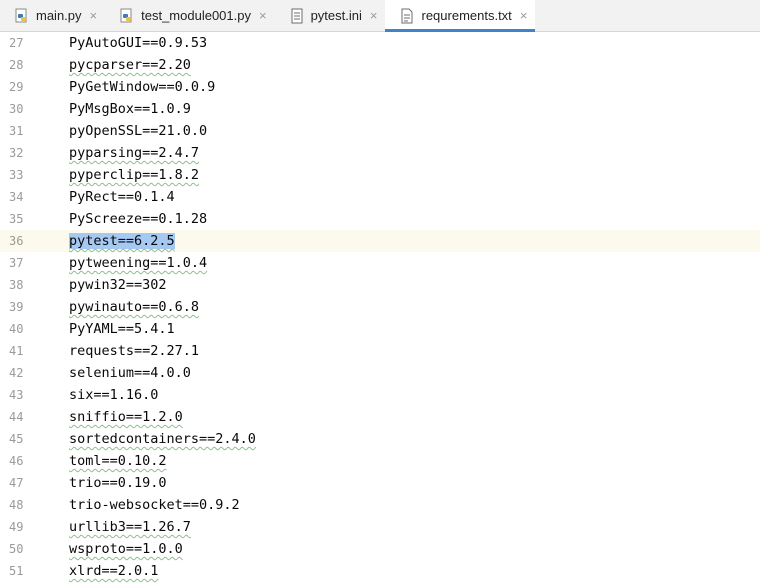 This screenshot has height=587, width=760. I want to click on tab-requrements-txt: requrements.txt ×, so click(460, 16).